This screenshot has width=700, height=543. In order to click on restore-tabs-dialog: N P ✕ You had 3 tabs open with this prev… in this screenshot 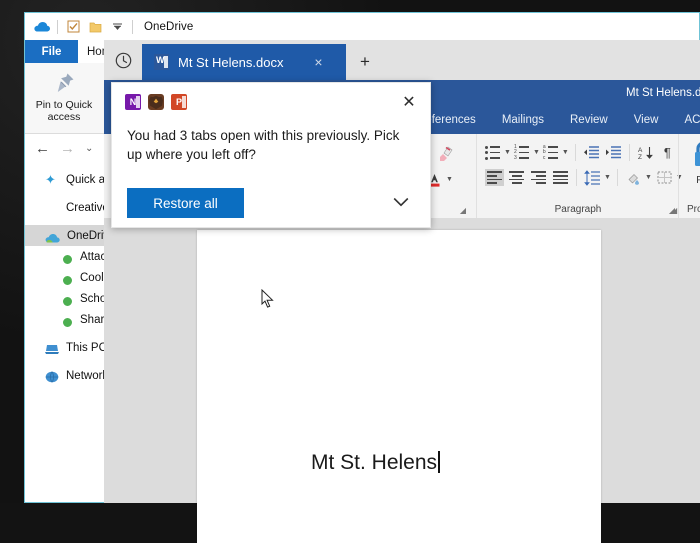, I will do `click(271, 155)`.